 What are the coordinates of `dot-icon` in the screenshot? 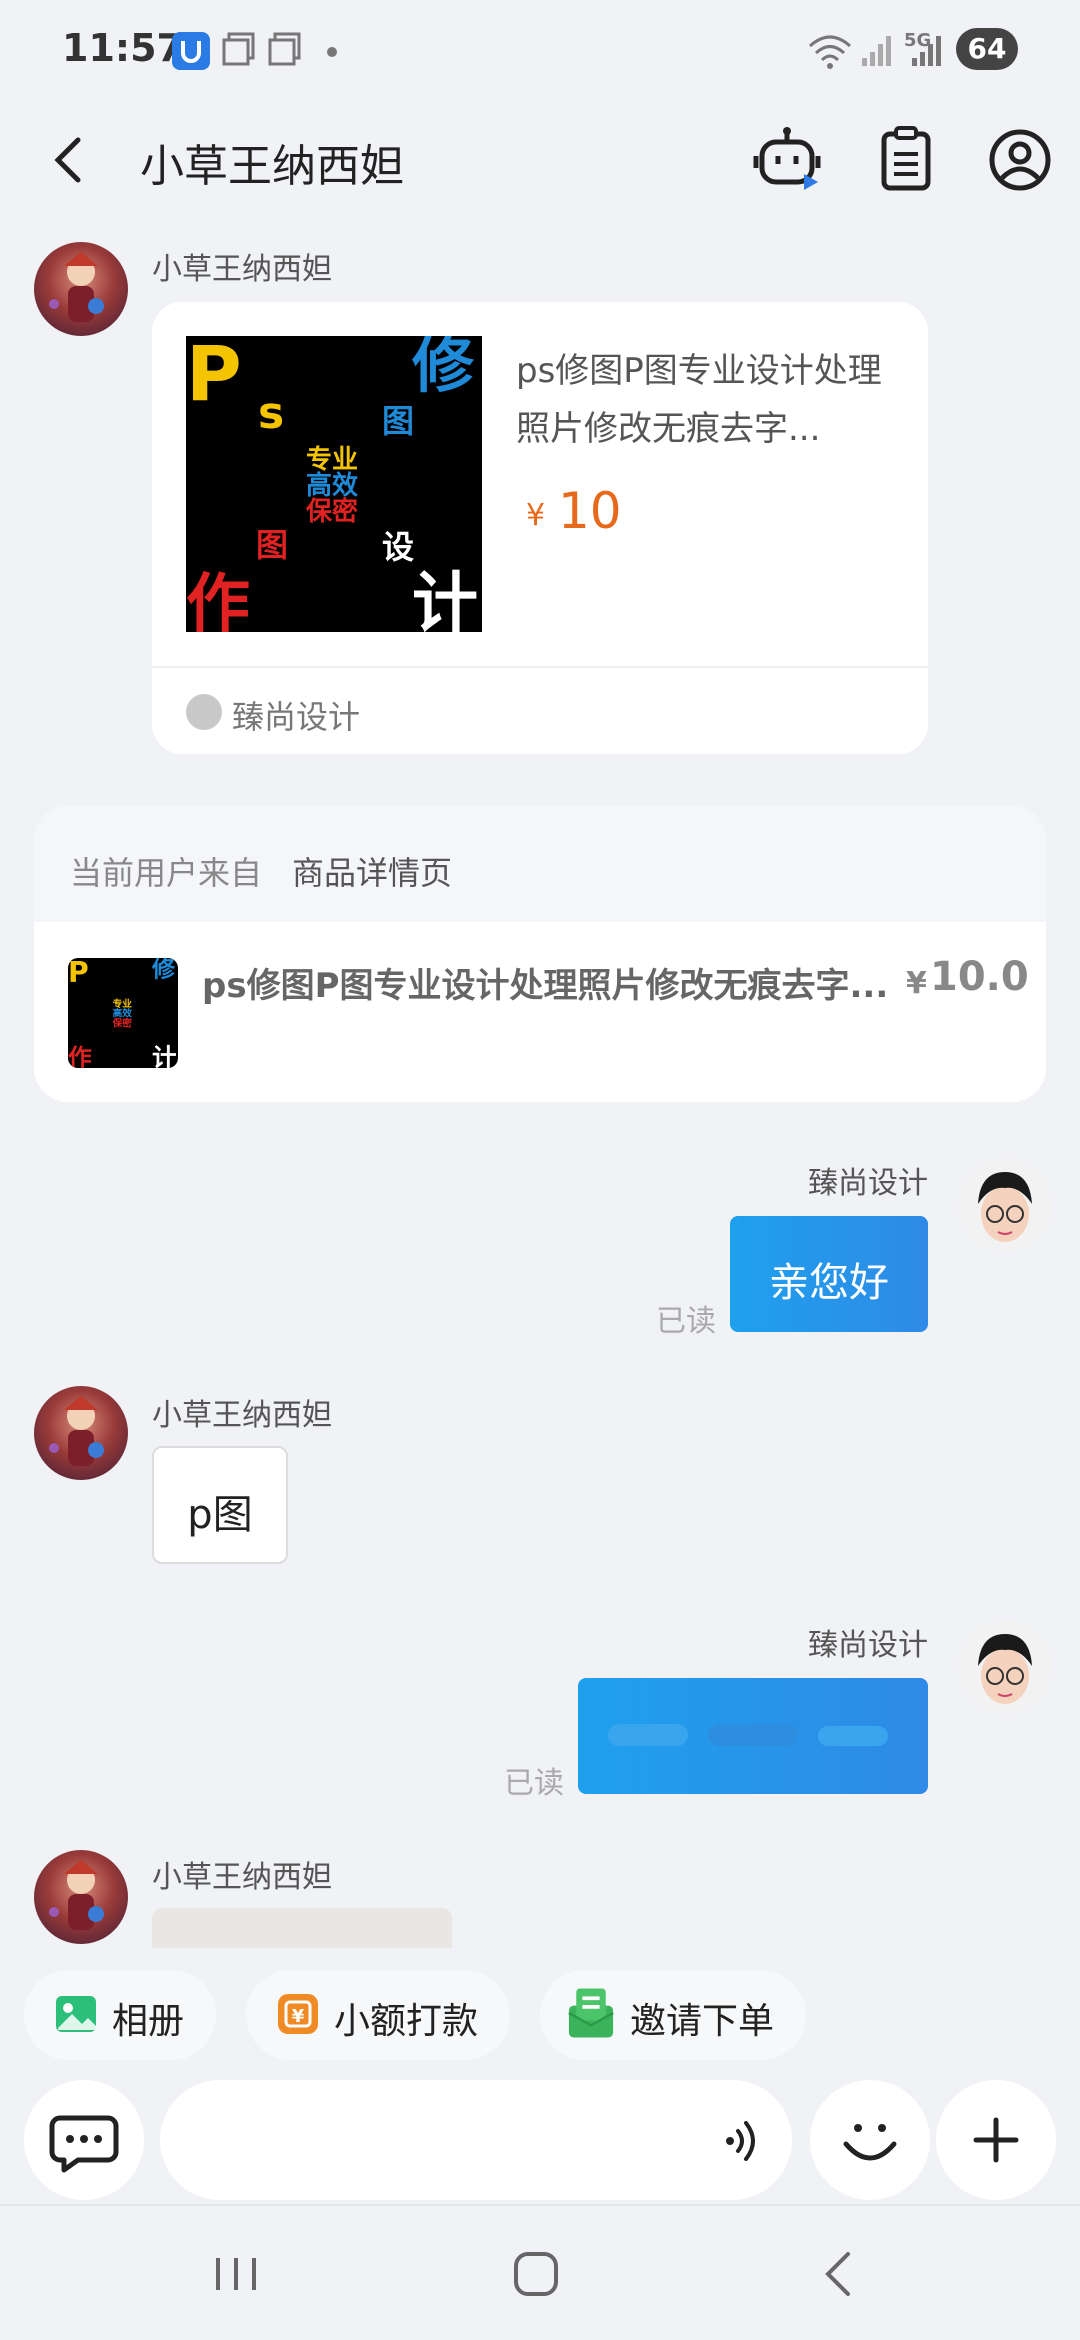 It's located at (332, 52).